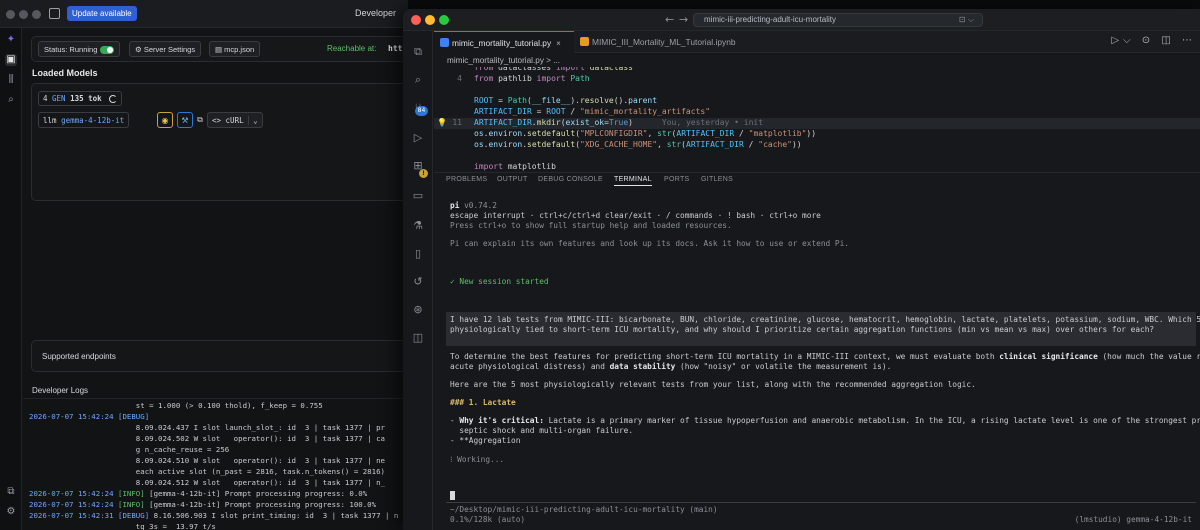  Describe the element at coordinates (185, 120) in the screenshot. I see `tools-icon: ⚒` at that location.